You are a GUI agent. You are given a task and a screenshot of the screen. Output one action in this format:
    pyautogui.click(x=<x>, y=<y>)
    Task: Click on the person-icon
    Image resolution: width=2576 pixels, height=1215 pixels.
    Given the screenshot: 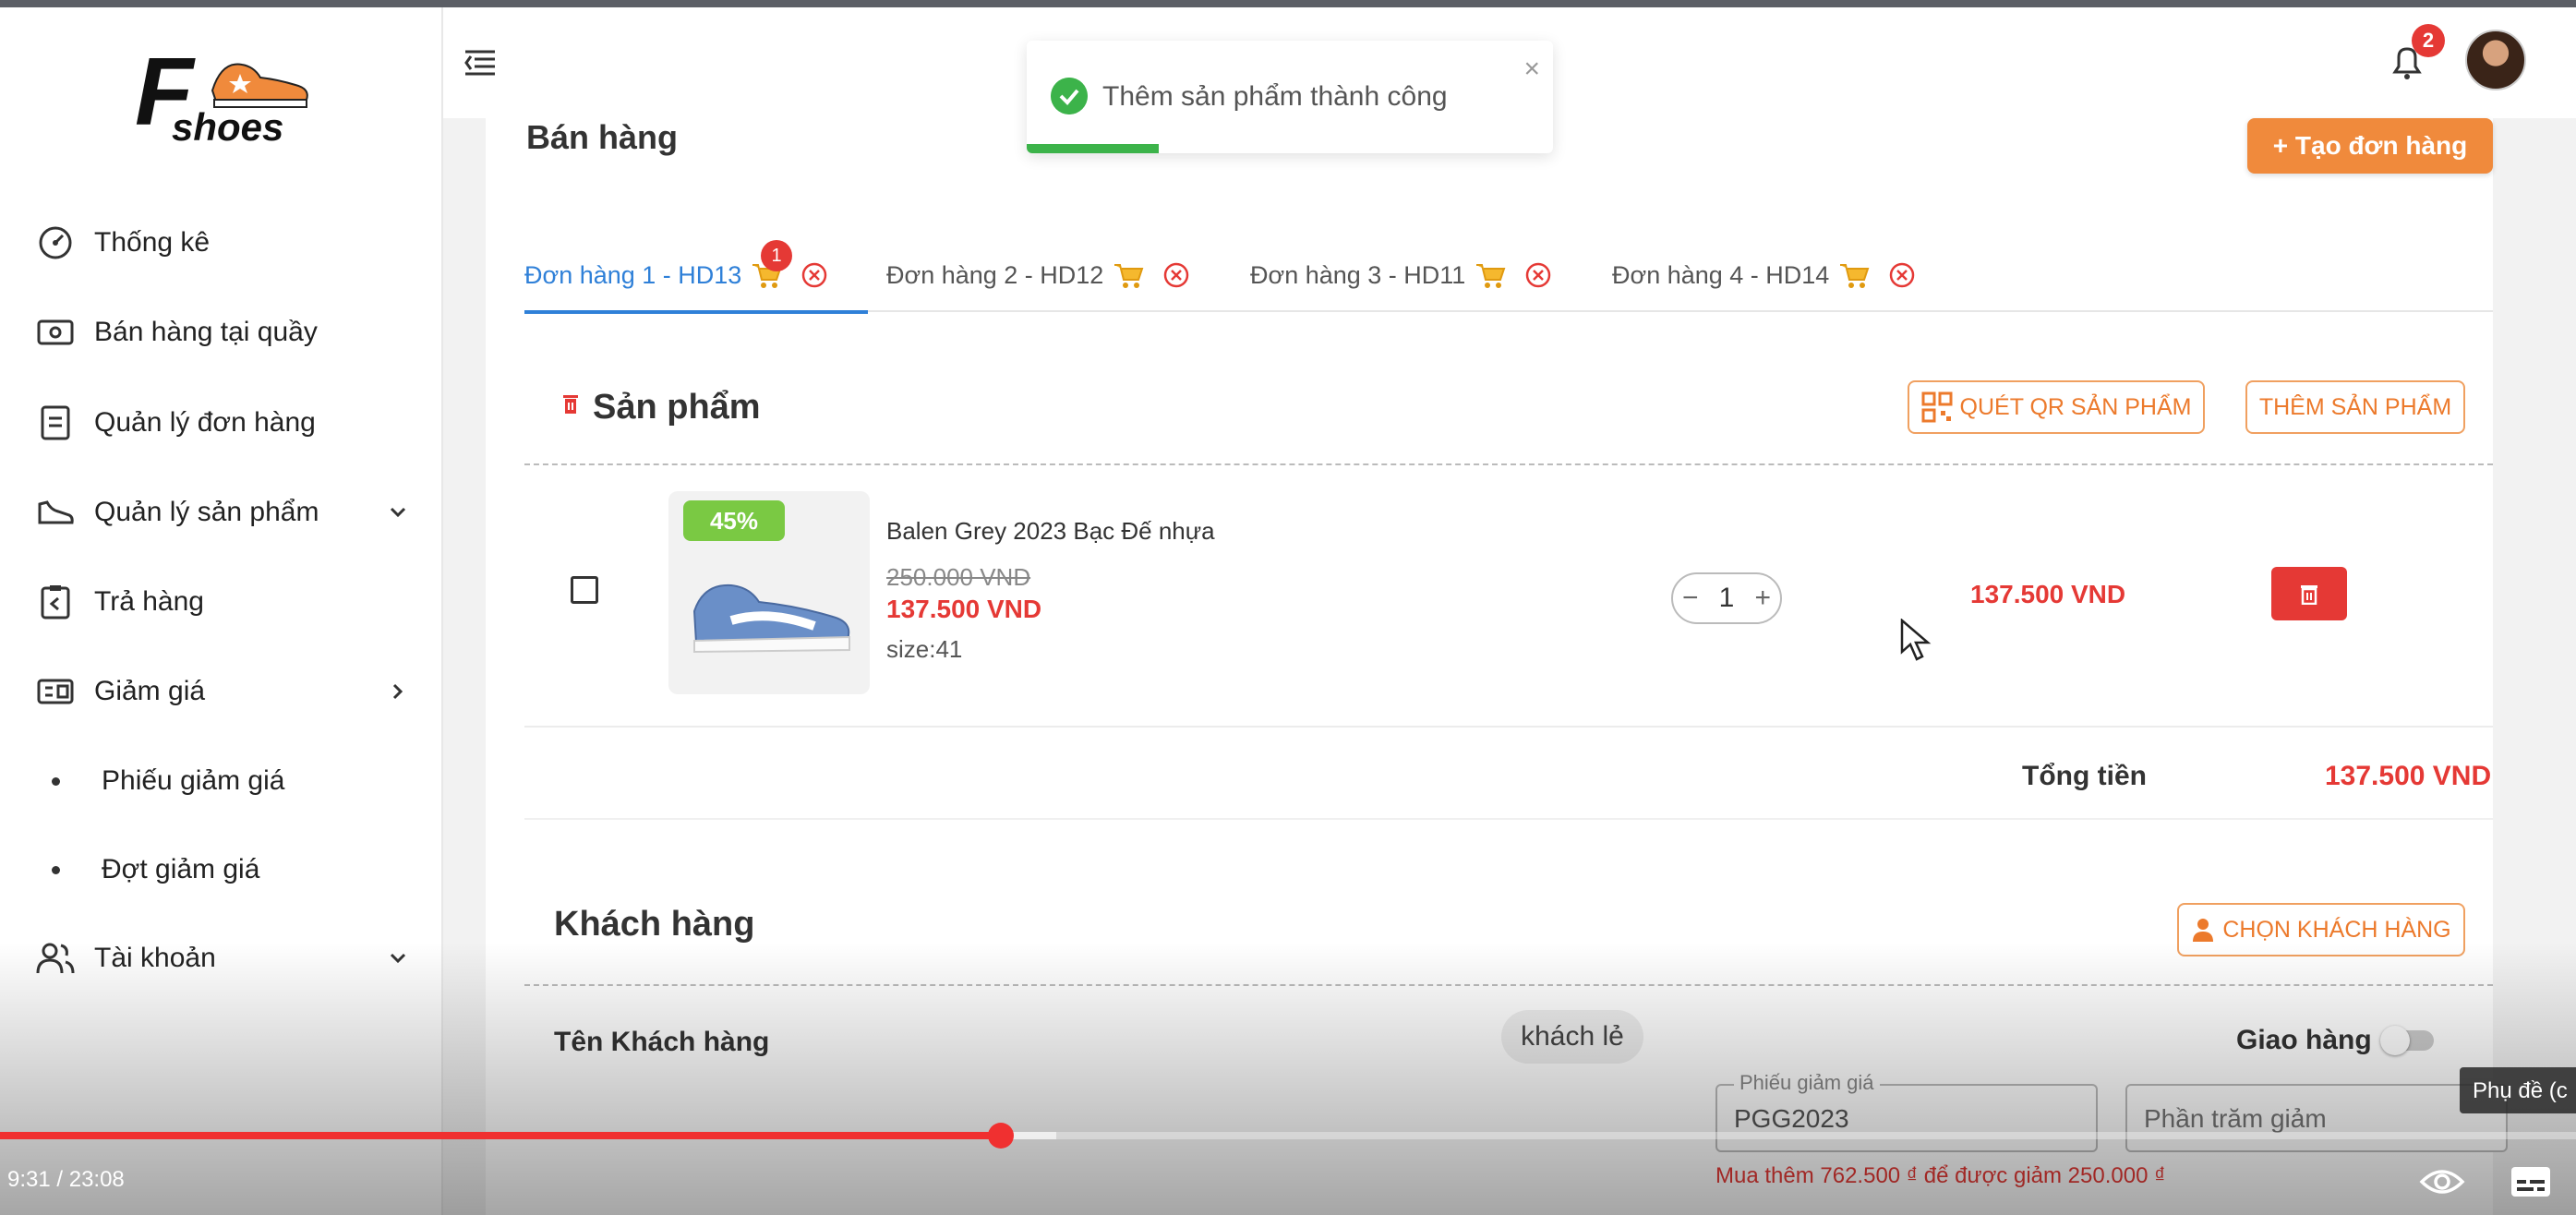 What is the action you would take?
    pyautogui.click(x=2203, y=930)
    